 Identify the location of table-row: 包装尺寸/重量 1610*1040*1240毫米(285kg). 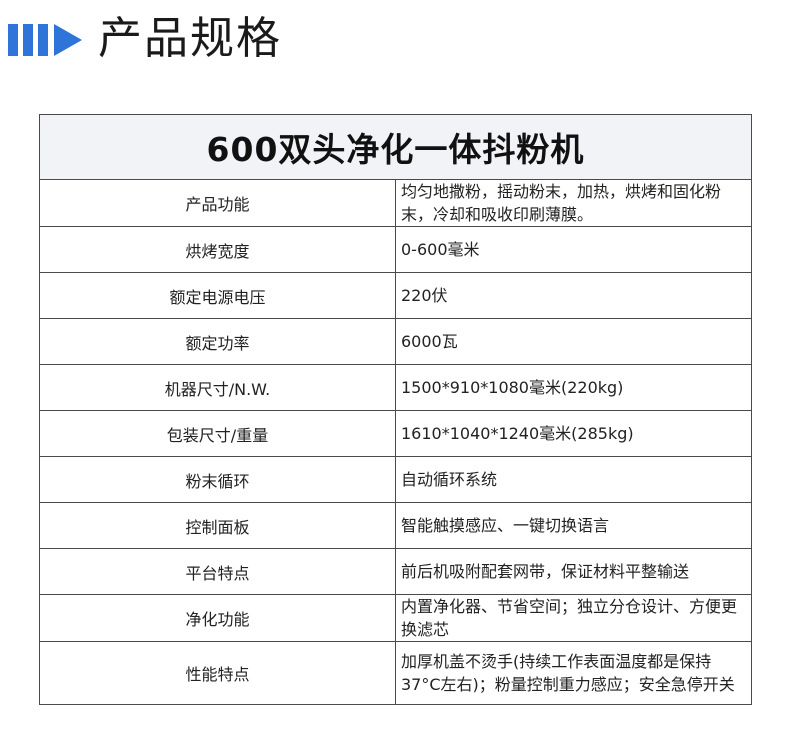
(395, 433).